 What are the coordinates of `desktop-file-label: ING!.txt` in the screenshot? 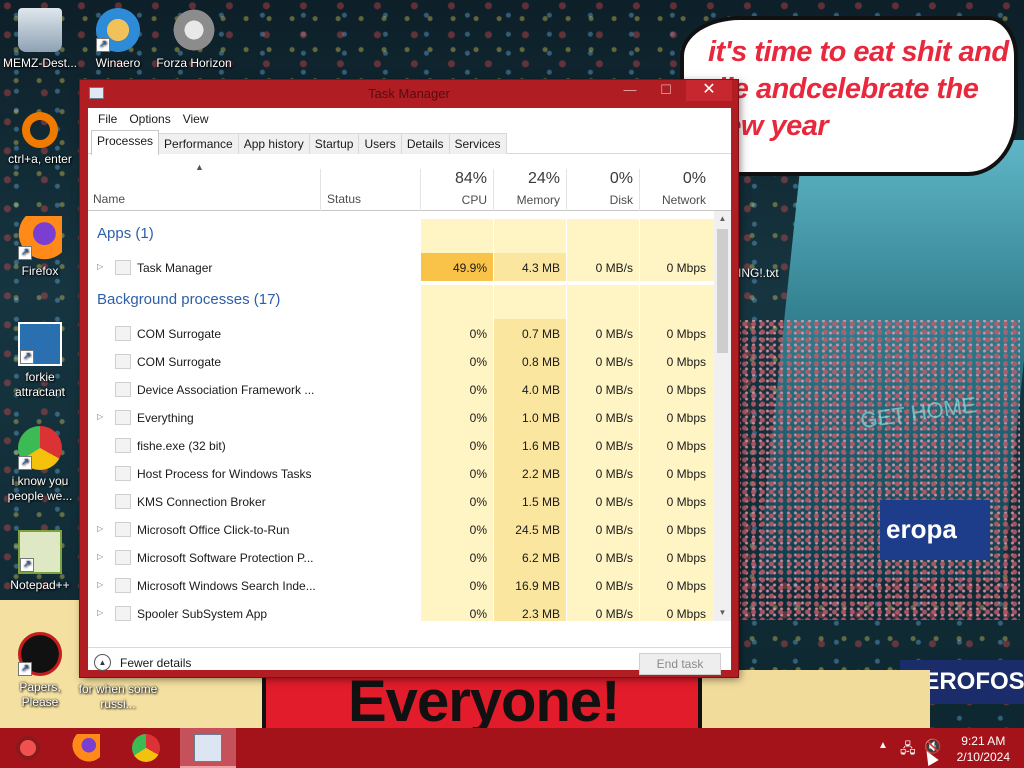 It's located at (758, 273).